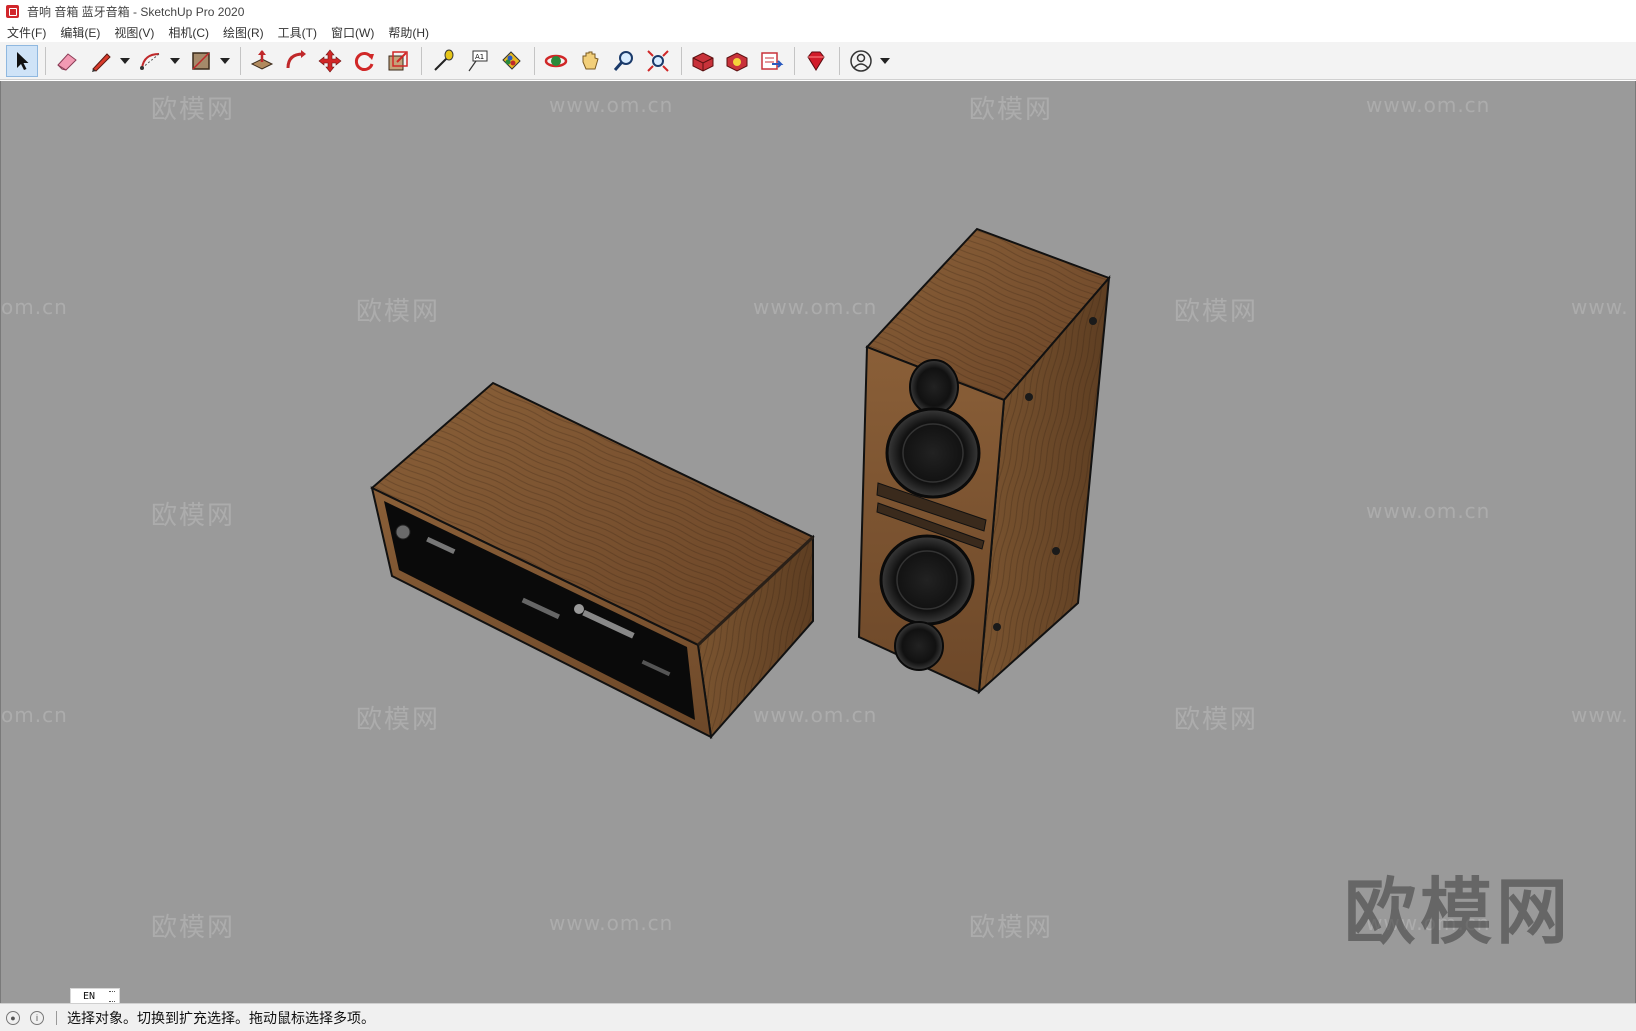  I want to click on orbit-tool-button, so click(556, 61).